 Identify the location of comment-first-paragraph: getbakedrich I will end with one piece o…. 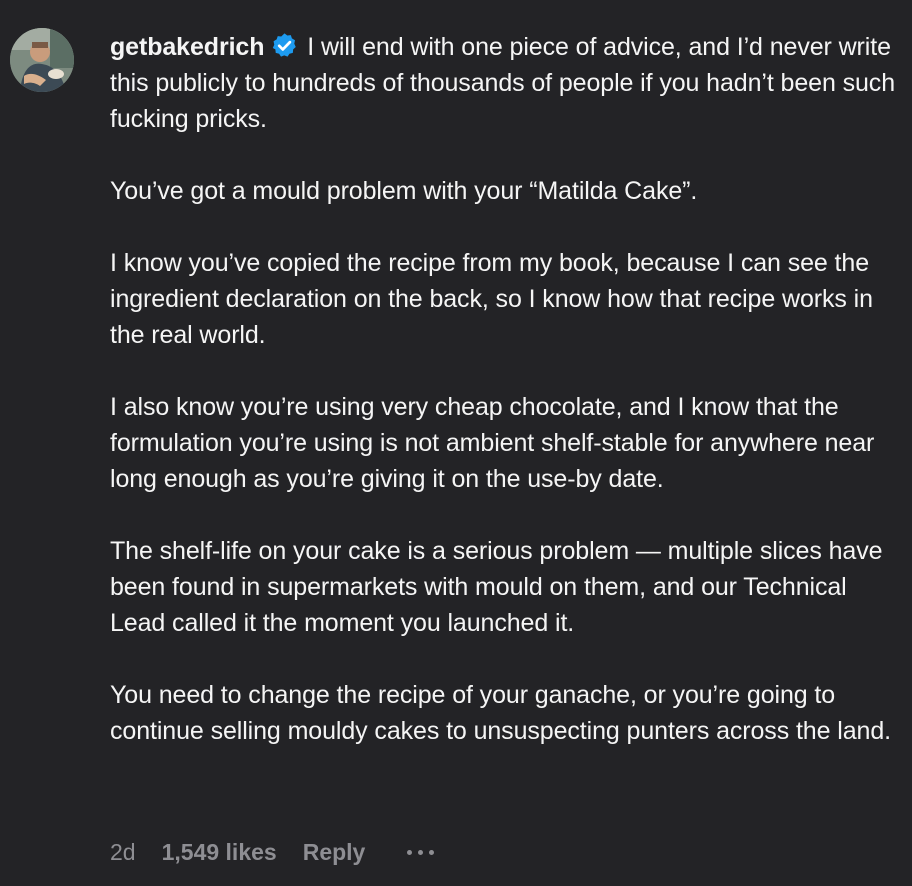
(505, 83).